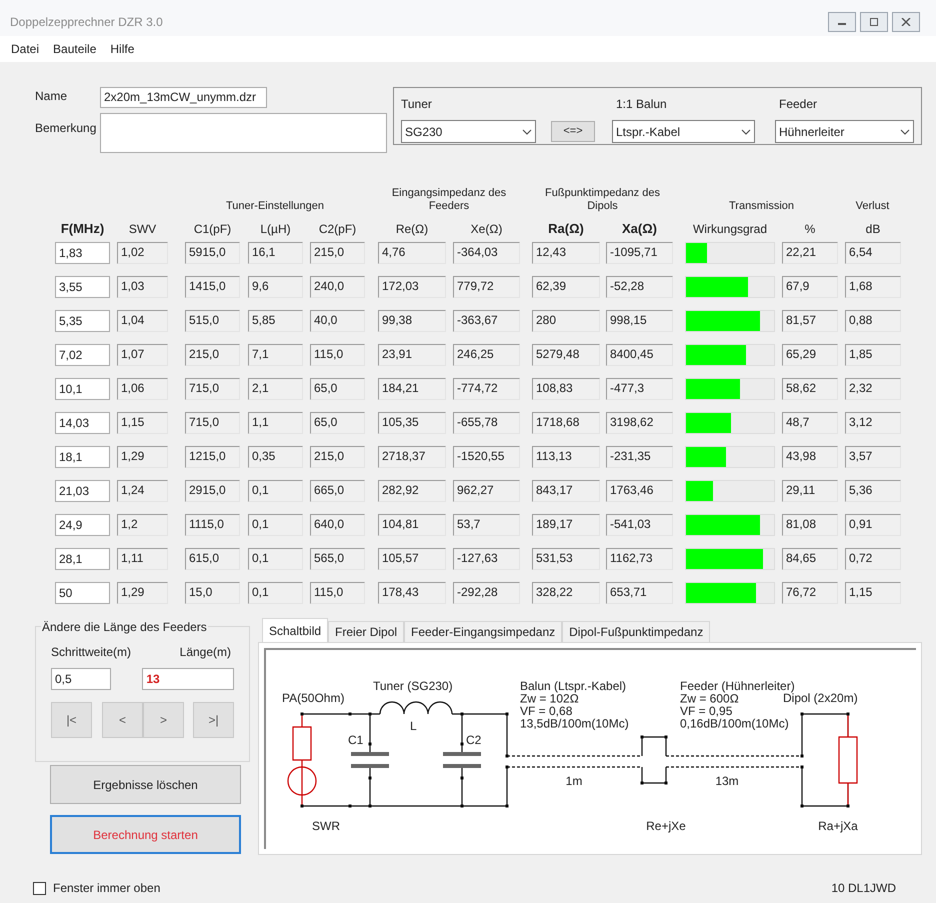 The width and height of the screenshot is (936, 903). What do you see at coordinates (734, 723) in the screenshot?
I see `feeder-spec-text: 0,16dB/100m(10Mc)` at bounding box center [734, 723].